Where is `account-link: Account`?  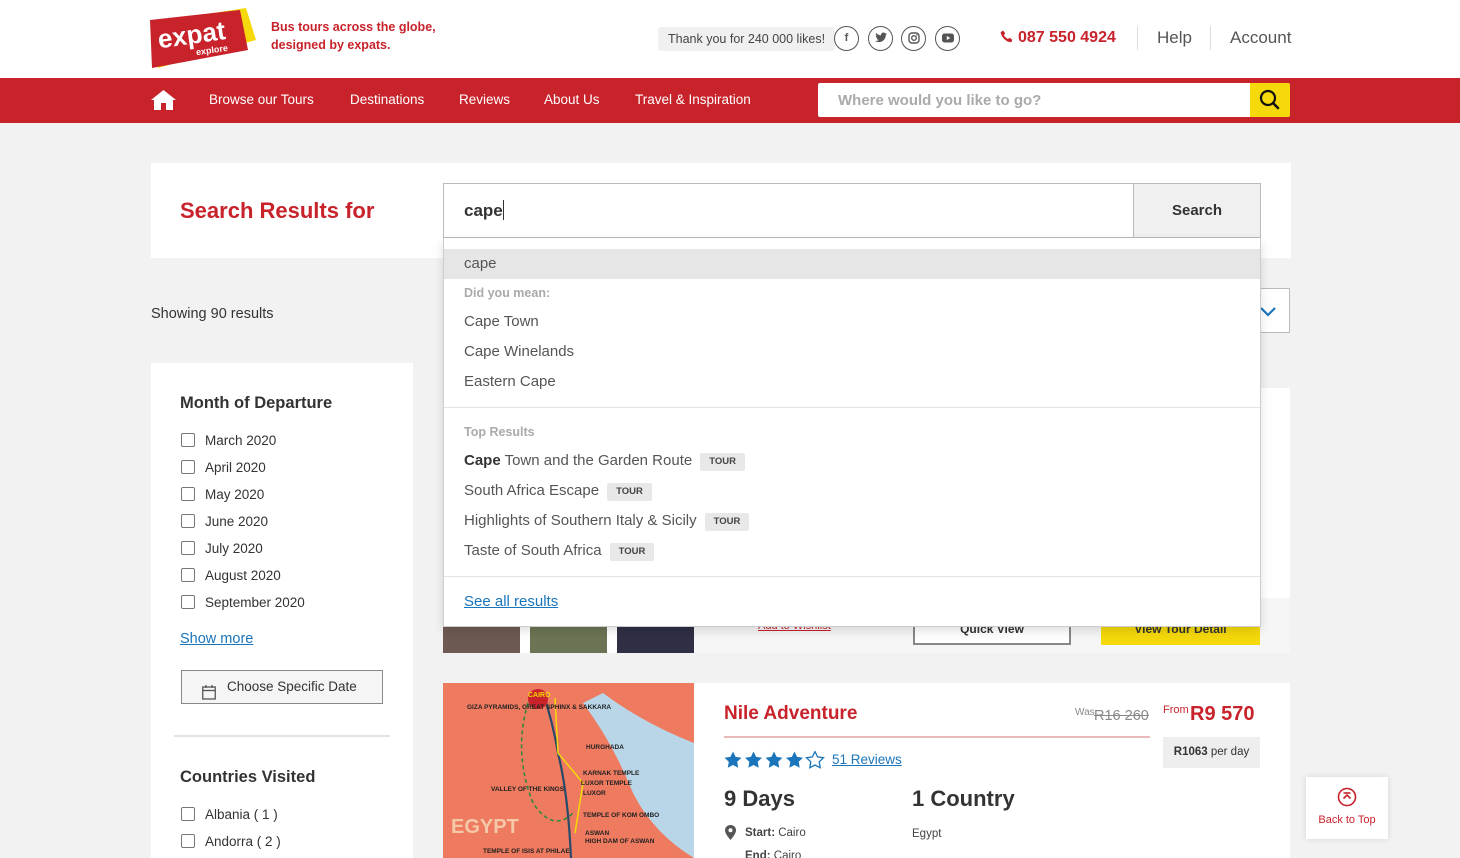 account-link: Account is located at coordinates (1260, 38).